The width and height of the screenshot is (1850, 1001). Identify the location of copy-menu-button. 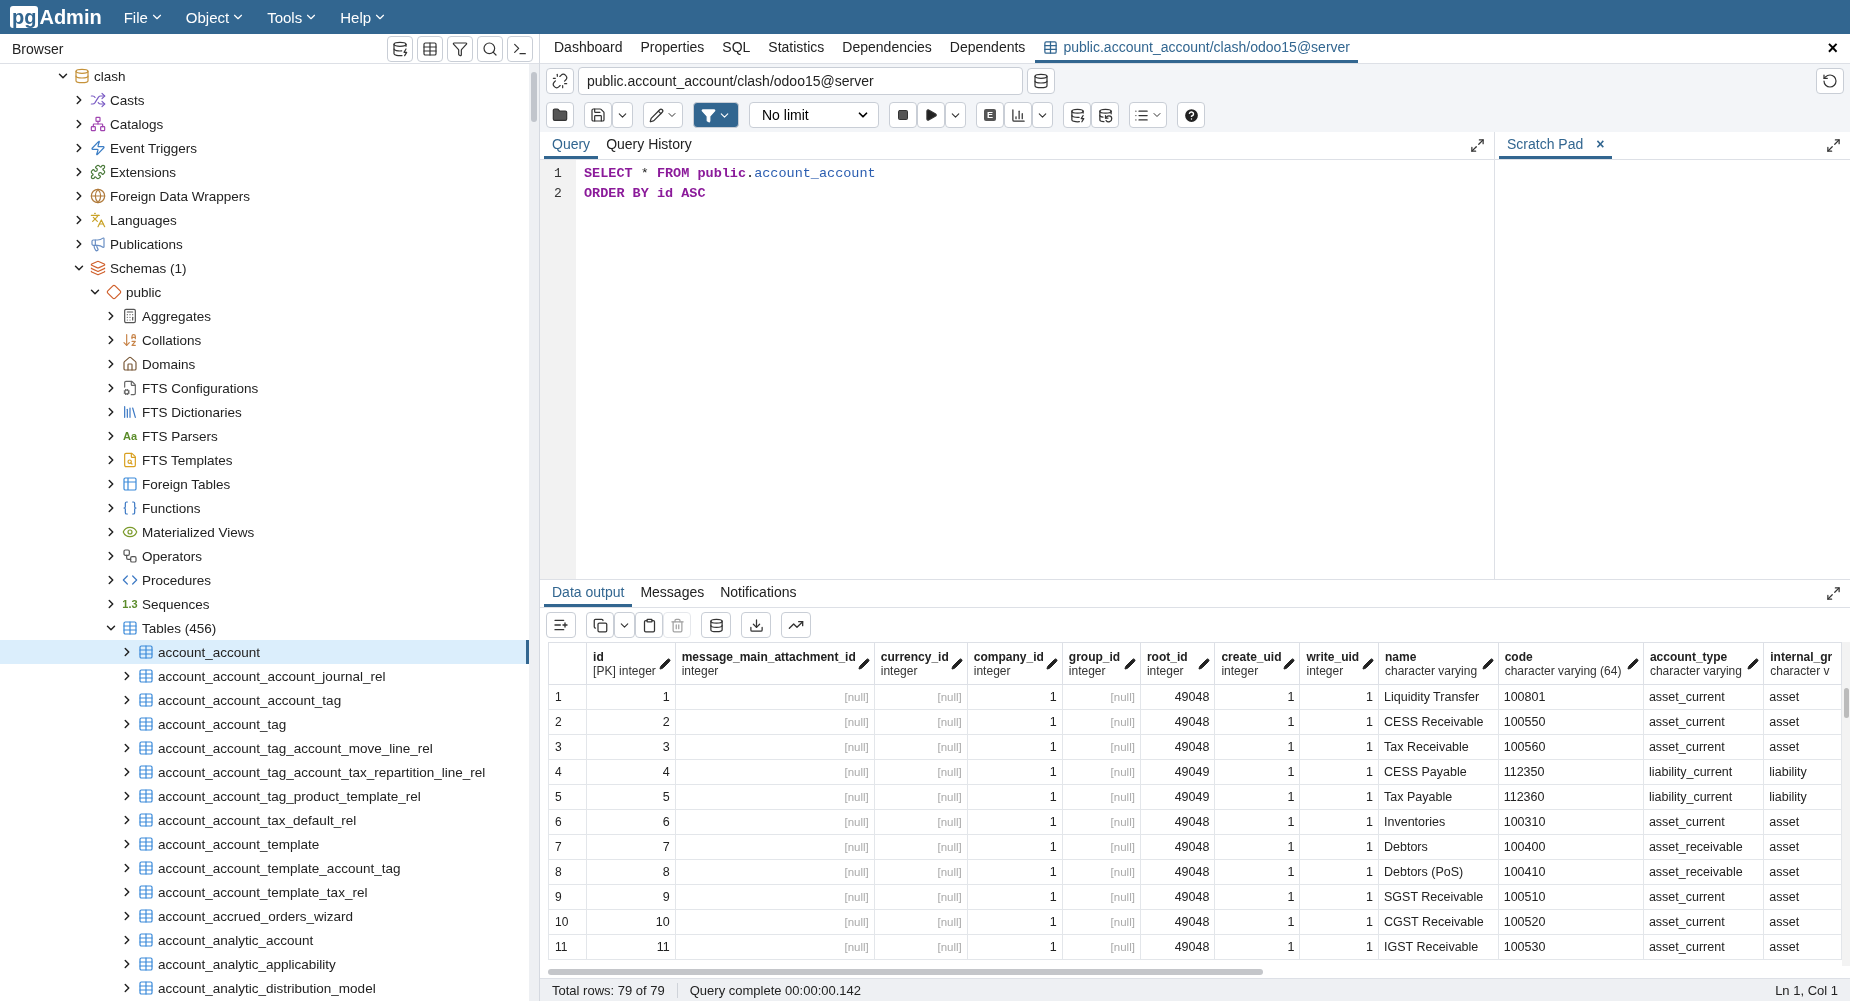
(624, 625).